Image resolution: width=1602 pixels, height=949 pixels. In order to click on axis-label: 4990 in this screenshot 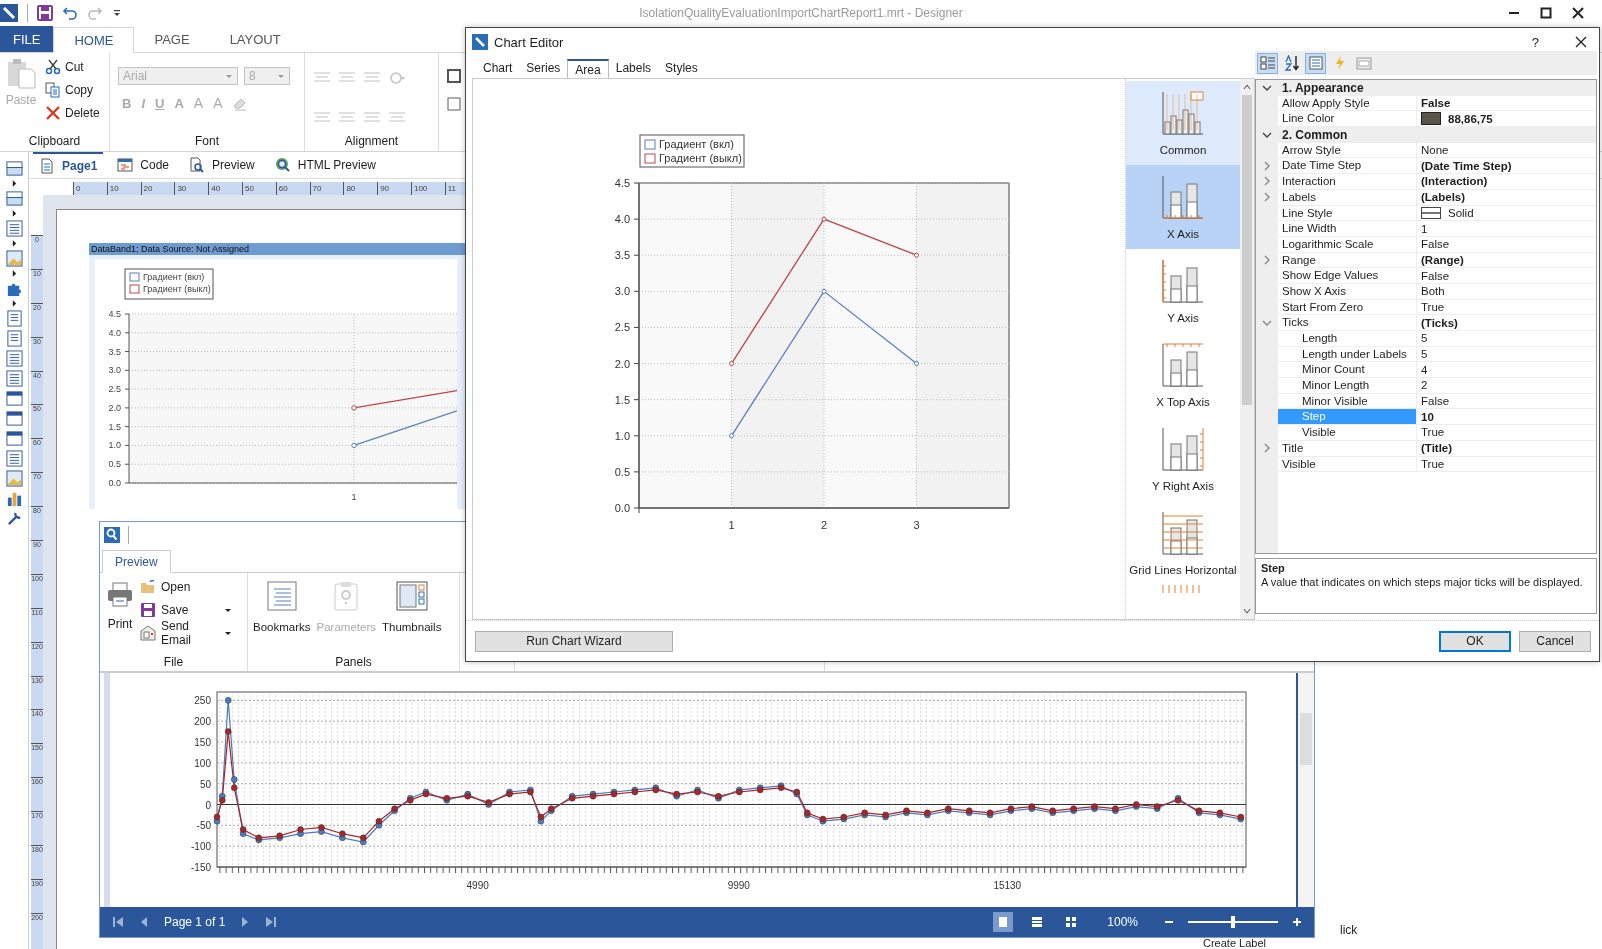, I will do `click(477, 885)`.